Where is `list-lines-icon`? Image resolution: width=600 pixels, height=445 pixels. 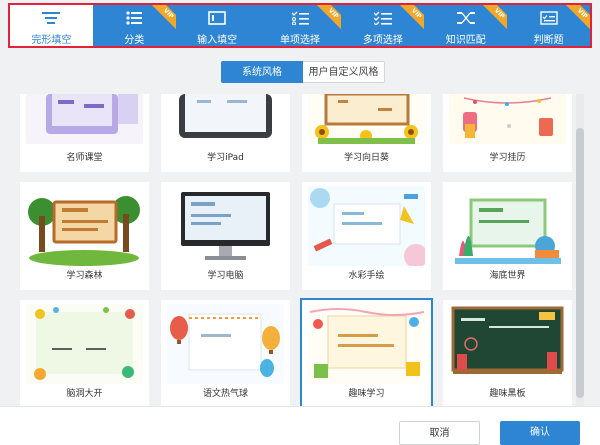
list-lines-icon is located at coordinates (51, 17).